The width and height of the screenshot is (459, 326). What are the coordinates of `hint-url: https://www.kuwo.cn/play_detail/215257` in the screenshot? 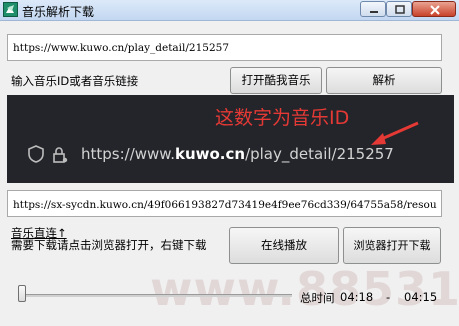 It's located at (237, 154).